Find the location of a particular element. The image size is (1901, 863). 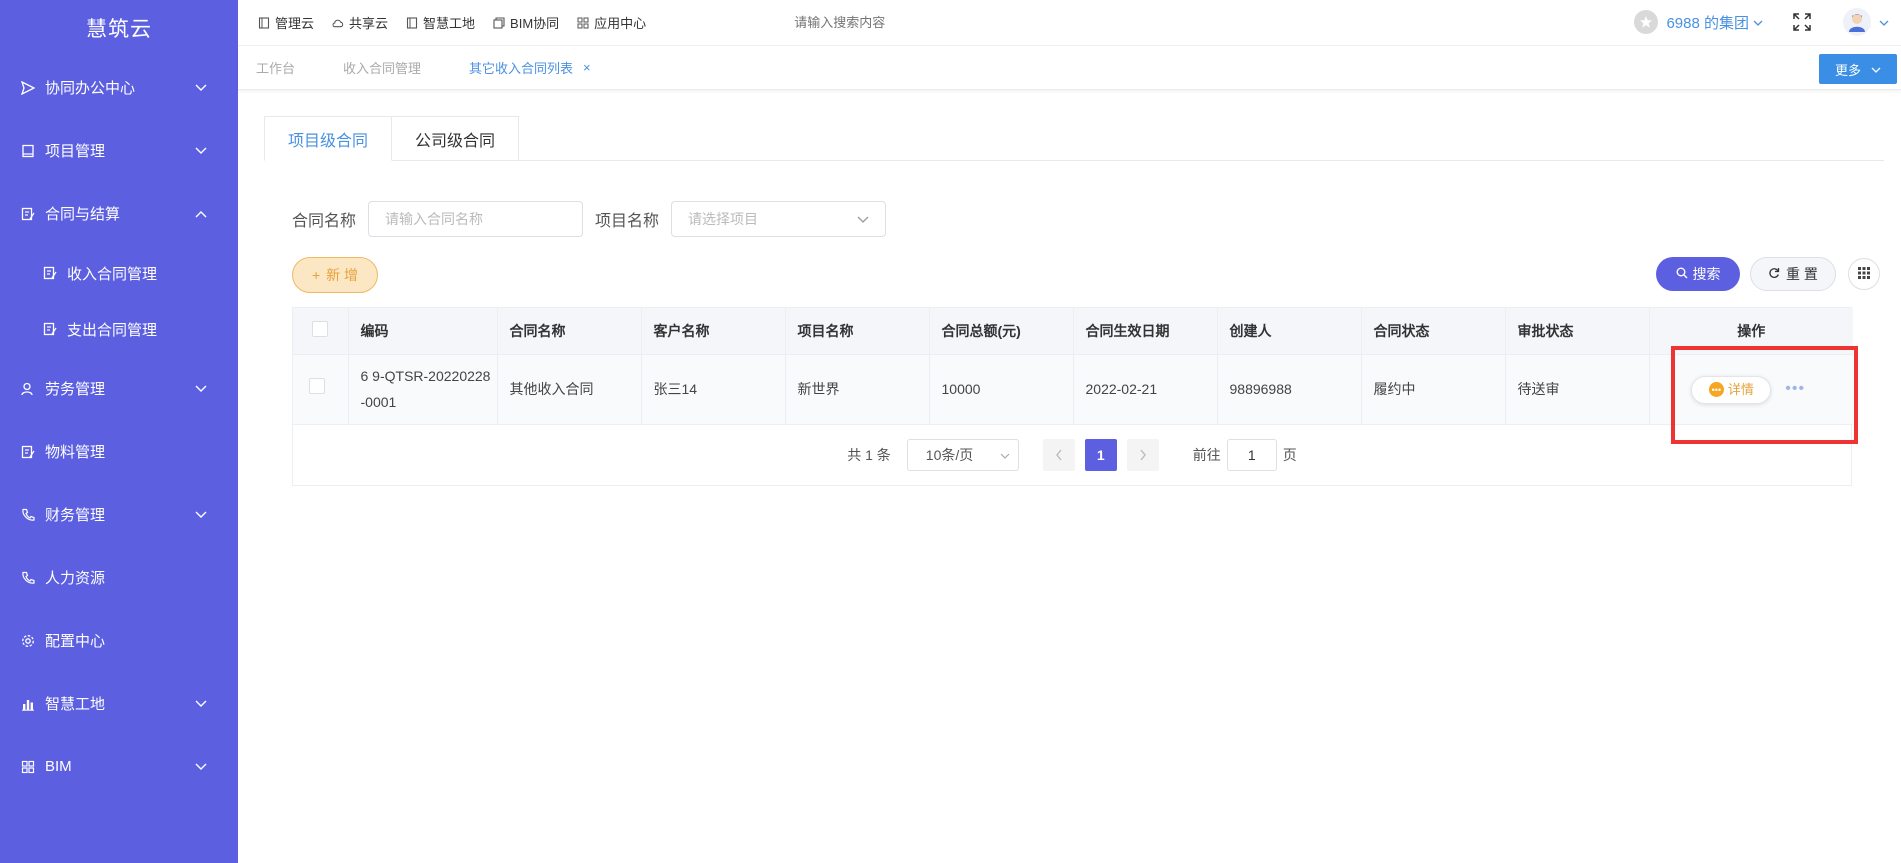

sidebar-item-collab-office: 协同办公中心 is located at coordinates (119, 87).